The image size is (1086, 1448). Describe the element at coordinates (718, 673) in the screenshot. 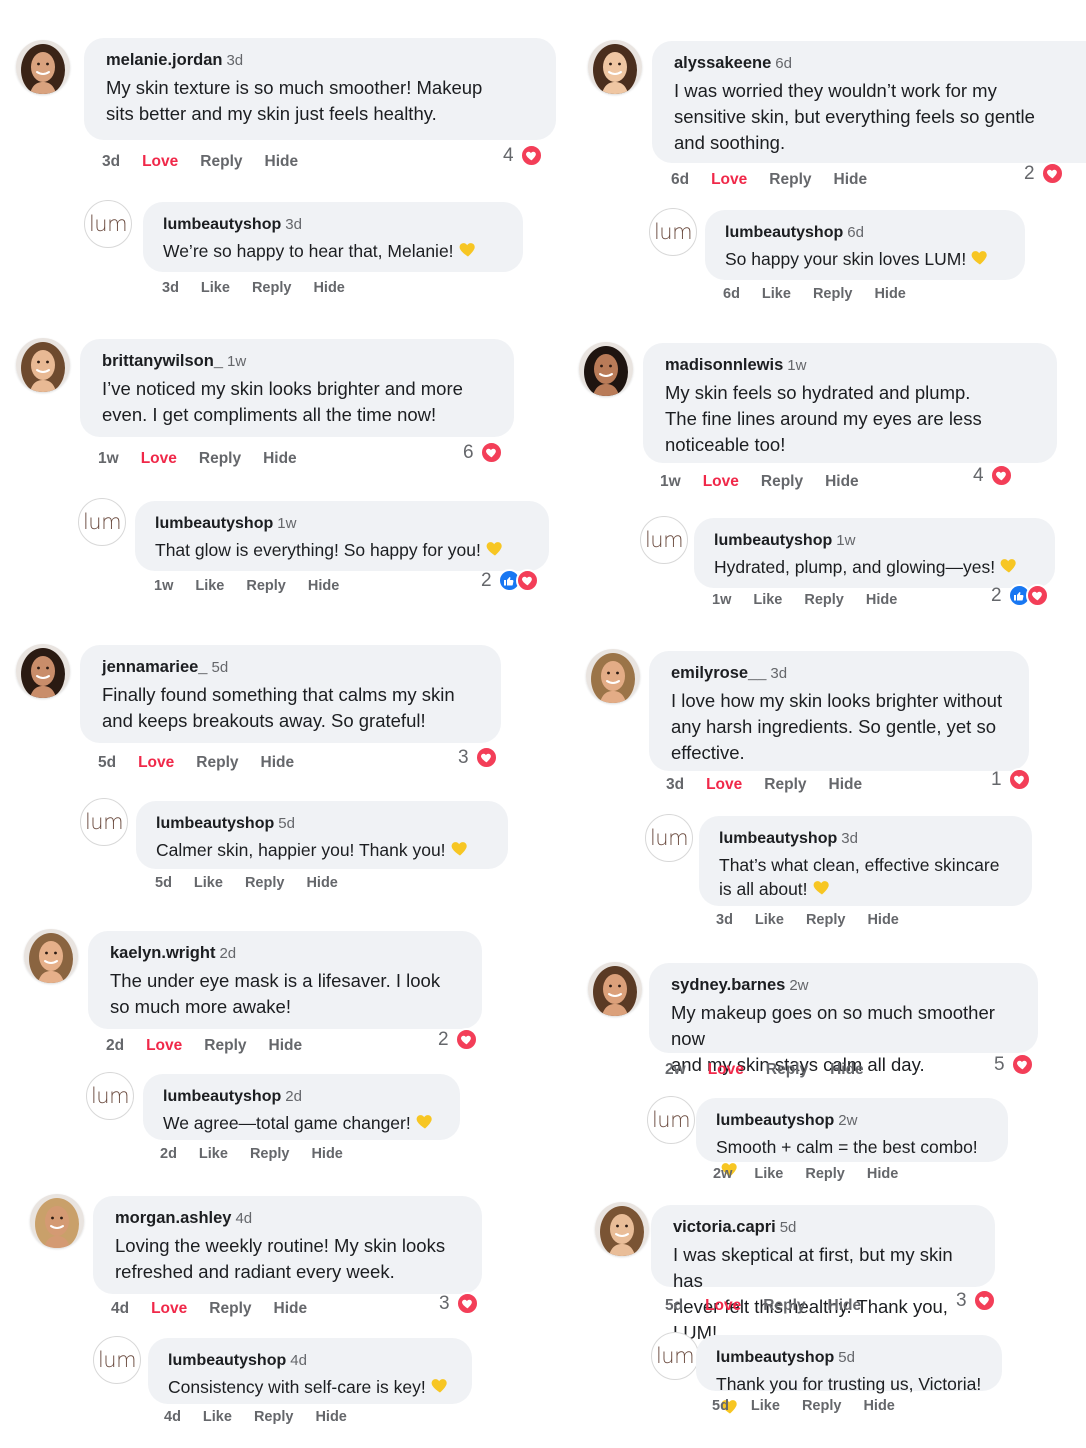

I see `username-link: emilyrose__` at that location.